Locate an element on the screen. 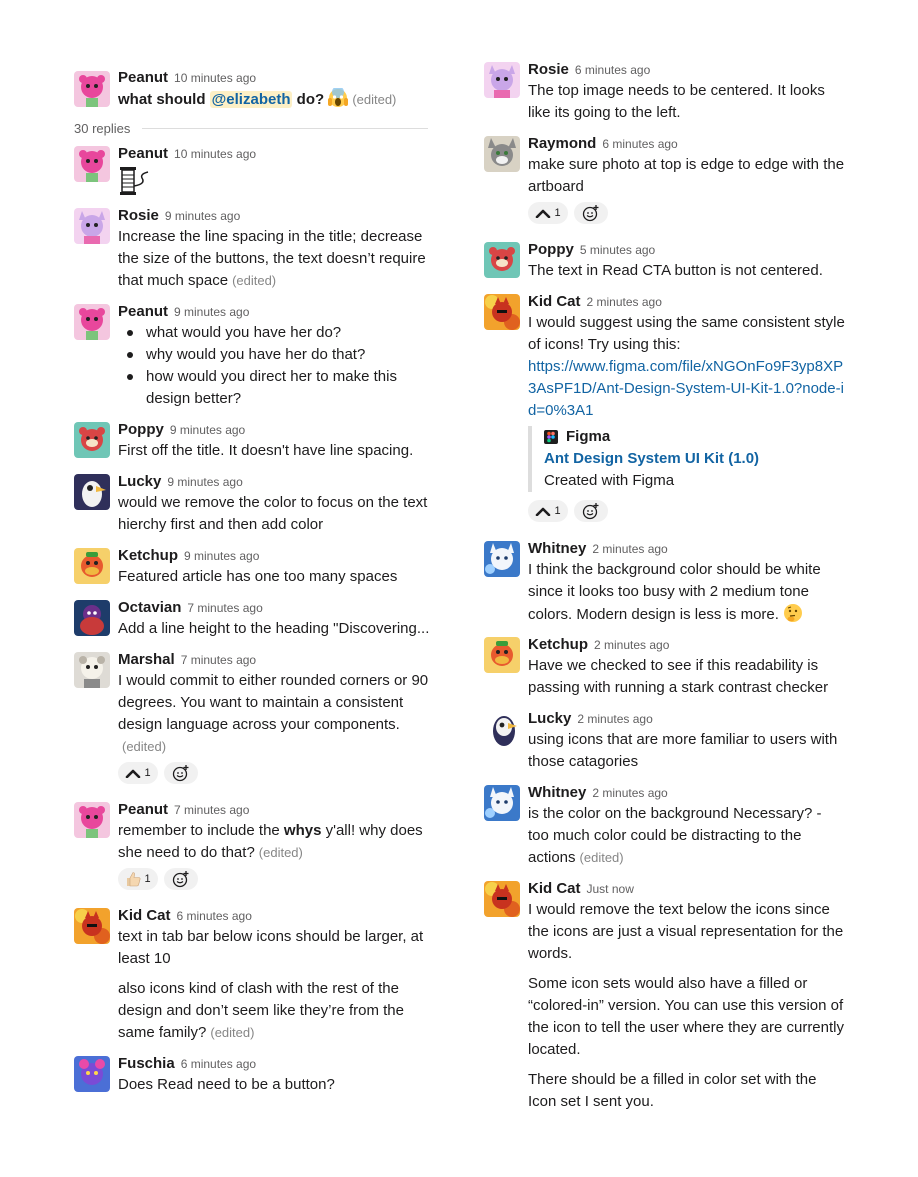 This screenshot has width=918, height=1177. timestamp: Just now is located at coordinates (610, 889).